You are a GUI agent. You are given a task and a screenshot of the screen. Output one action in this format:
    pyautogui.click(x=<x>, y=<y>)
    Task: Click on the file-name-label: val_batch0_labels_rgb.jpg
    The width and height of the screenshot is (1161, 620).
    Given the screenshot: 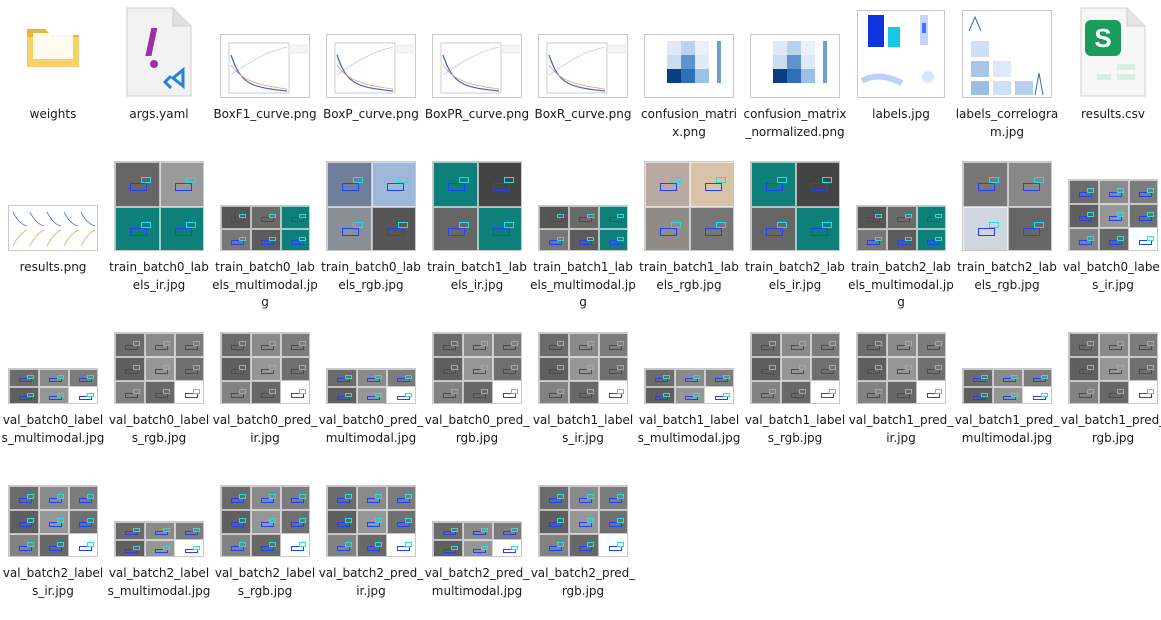 What is the action you would take?
    pyautogui.click(x=159, y=429)
    